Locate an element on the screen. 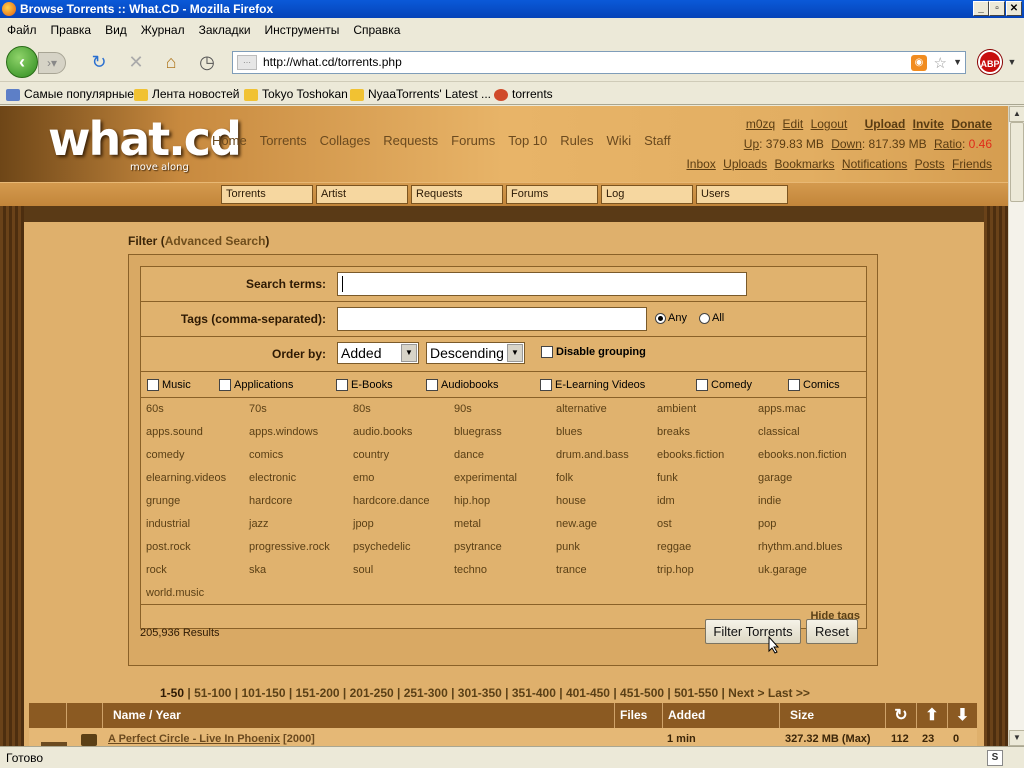  tag-link: grunge is located at coordinates (163, 501).